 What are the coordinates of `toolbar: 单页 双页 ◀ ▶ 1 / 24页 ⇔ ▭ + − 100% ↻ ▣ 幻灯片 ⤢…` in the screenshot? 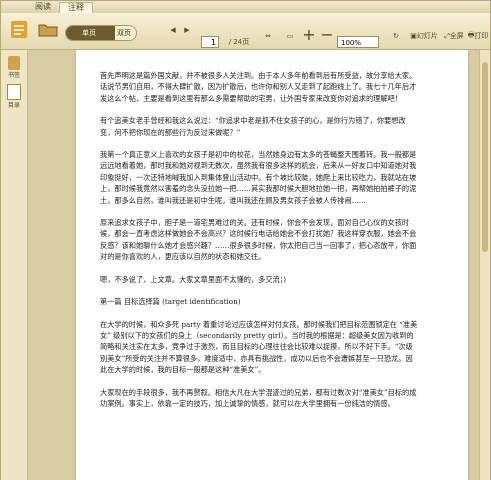 It's located at (245, 31).